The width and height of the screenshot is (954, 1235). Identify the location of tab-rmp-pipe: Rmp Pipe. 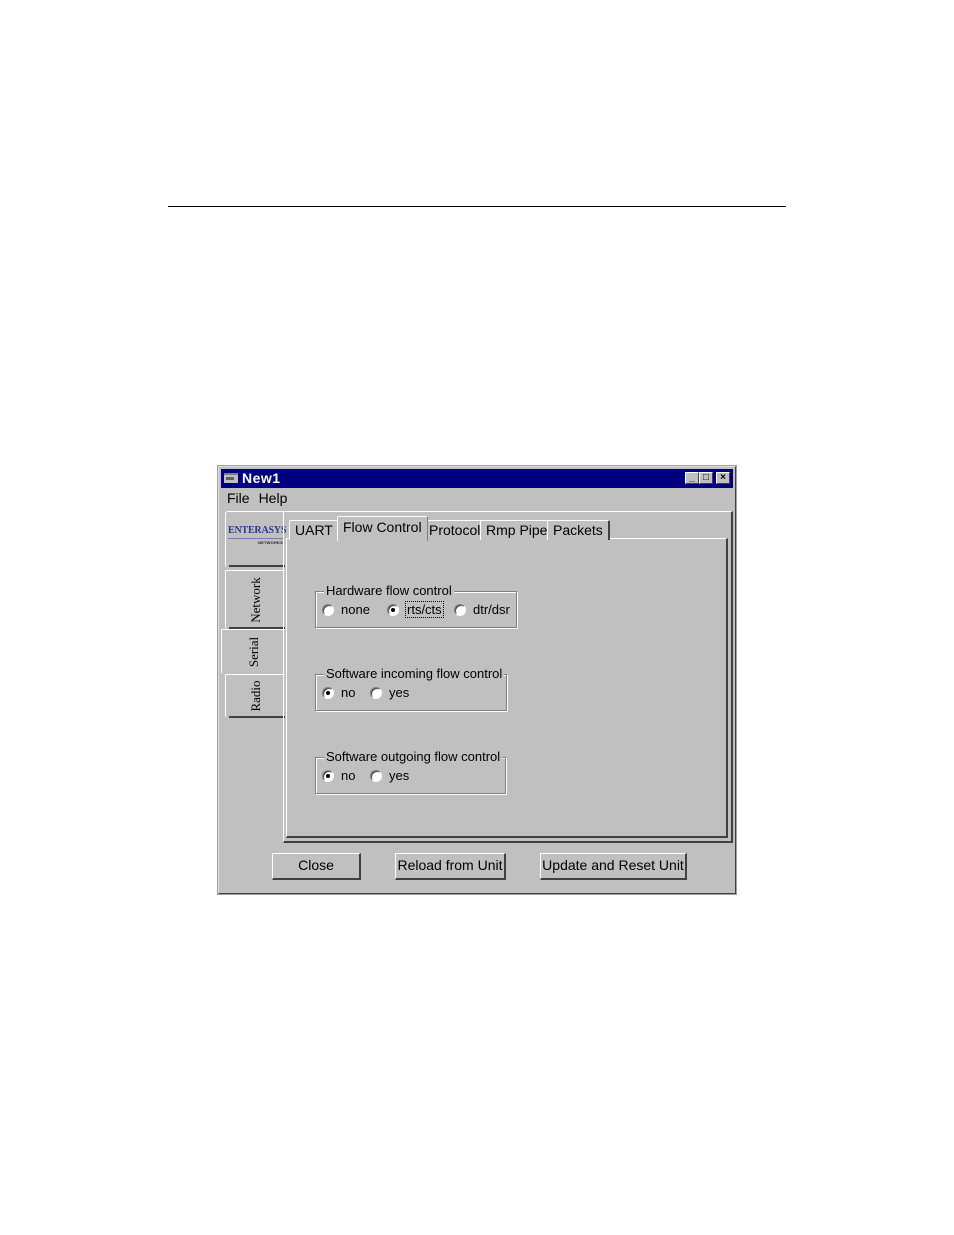
(517, 530).